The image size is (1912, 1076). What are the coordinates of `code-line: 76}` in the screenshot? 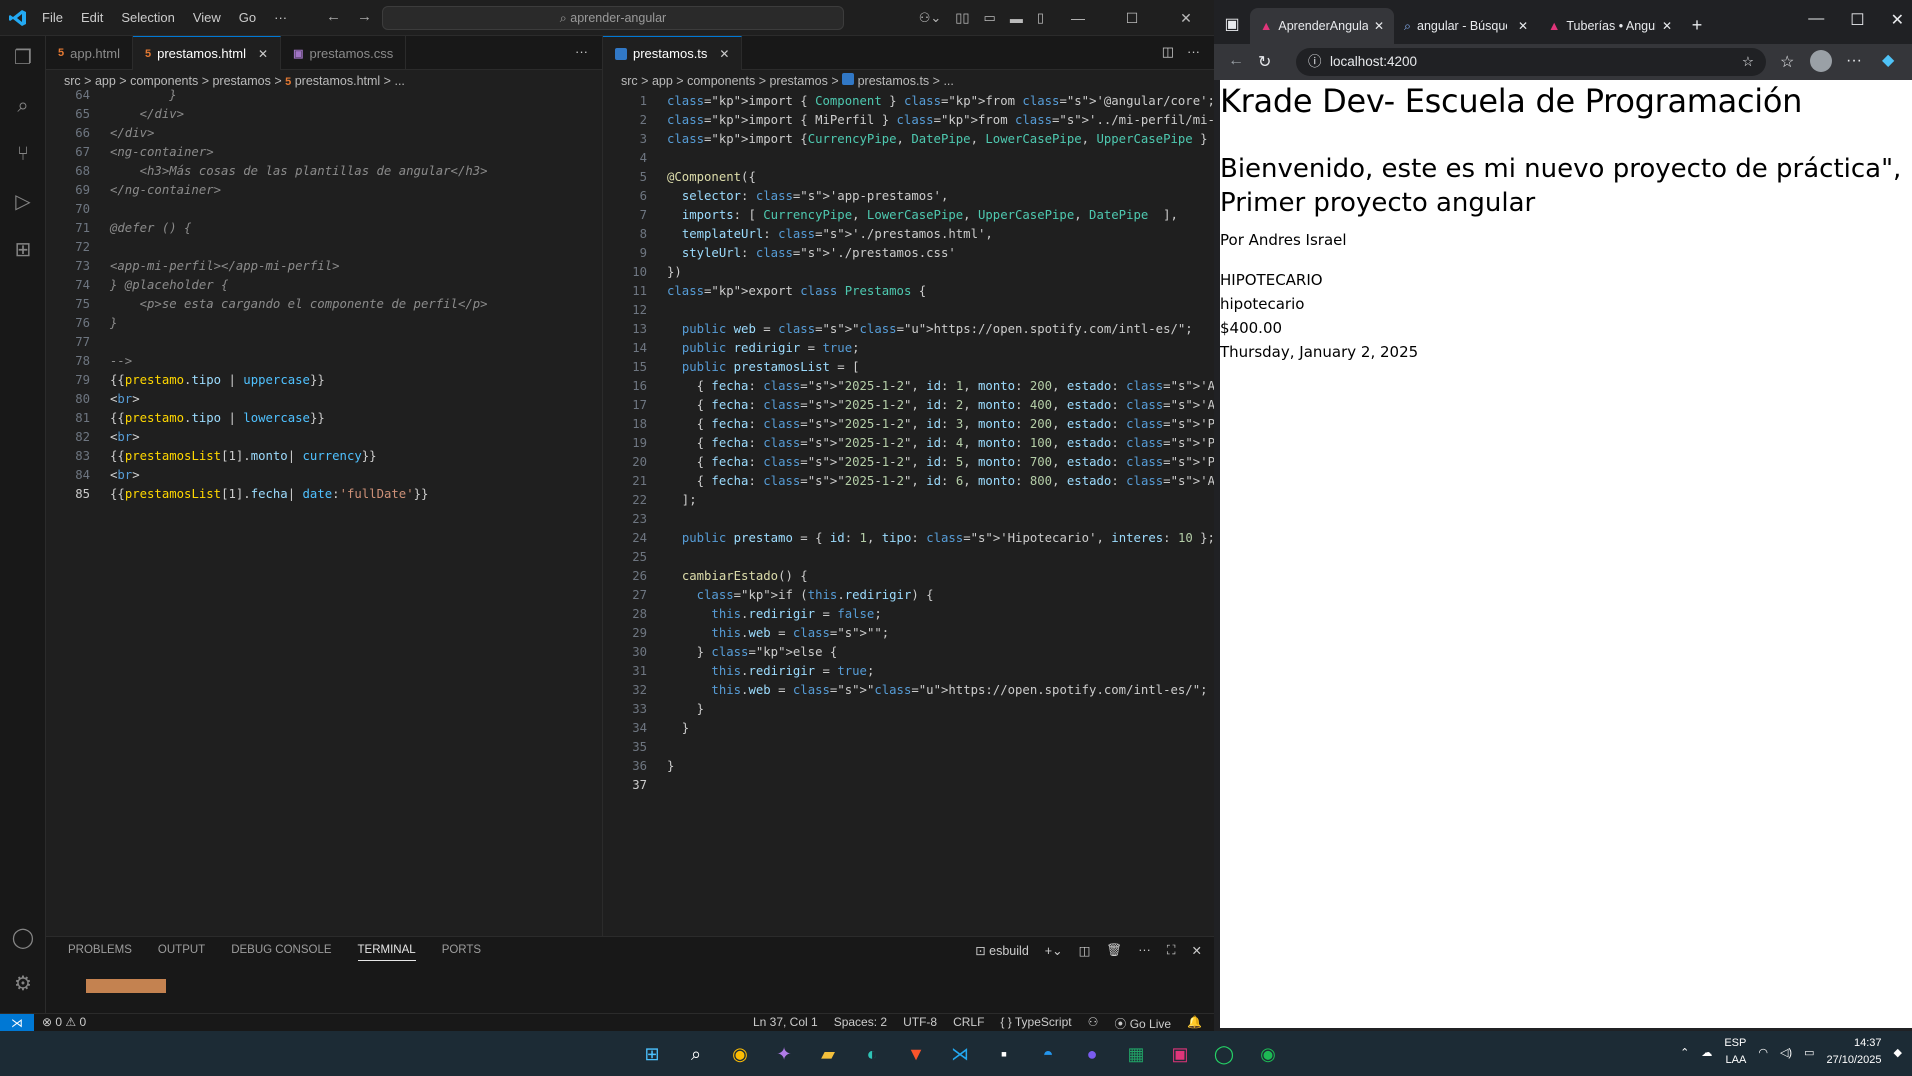 It's located at (324, 323).